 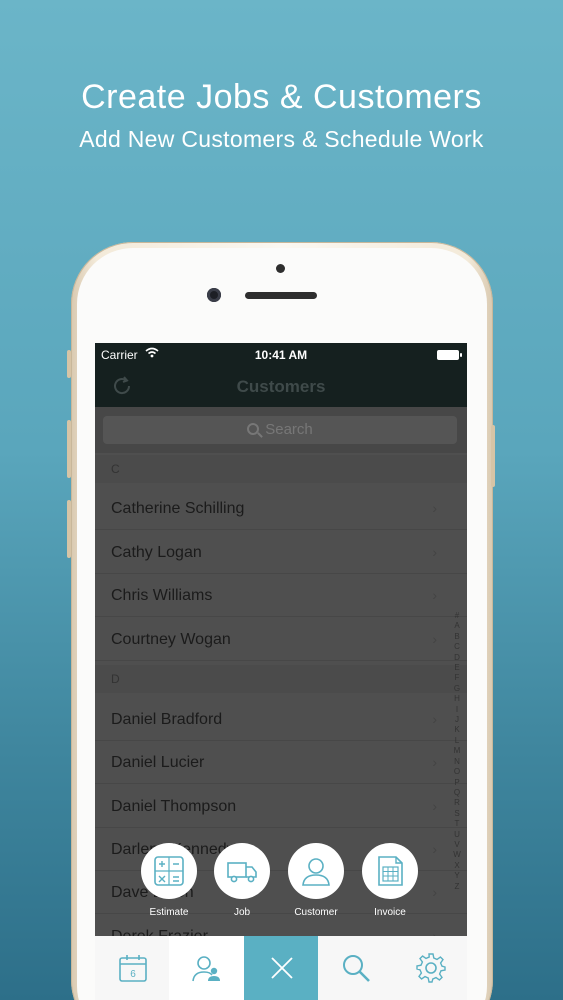 What do you see at coordinates (457, 637) in the screenshot?
I see `alpha-index-letter: B` at bounding box center [457, 637].